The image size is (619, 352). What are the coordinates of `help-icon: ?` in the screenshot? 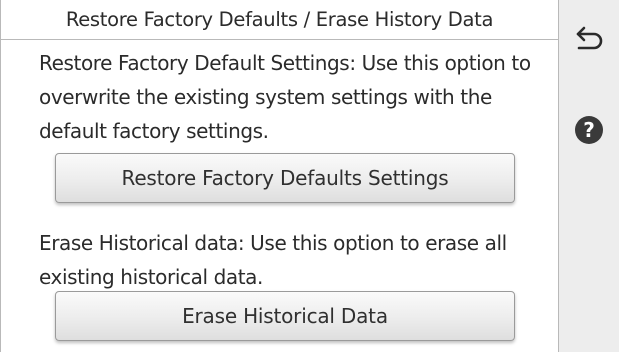 It's located at (589, 130).